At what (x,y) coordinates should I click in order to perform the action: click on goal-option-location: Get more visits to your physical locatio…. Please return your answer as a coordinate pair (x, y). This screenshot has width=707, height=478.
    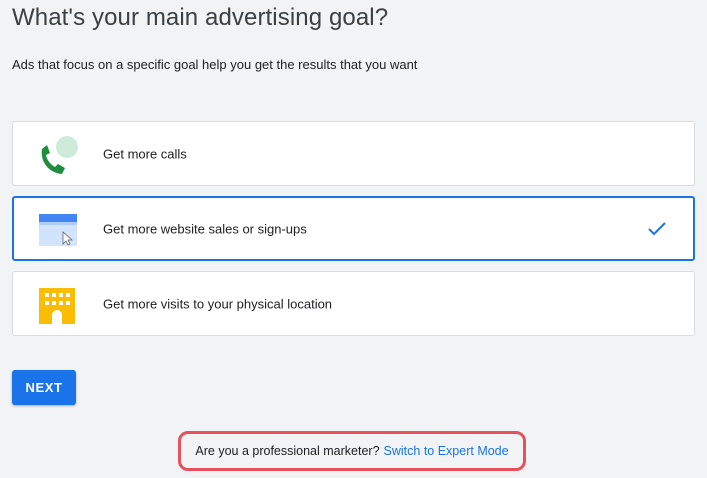
    Looking at the image, I should click on (353, 303).